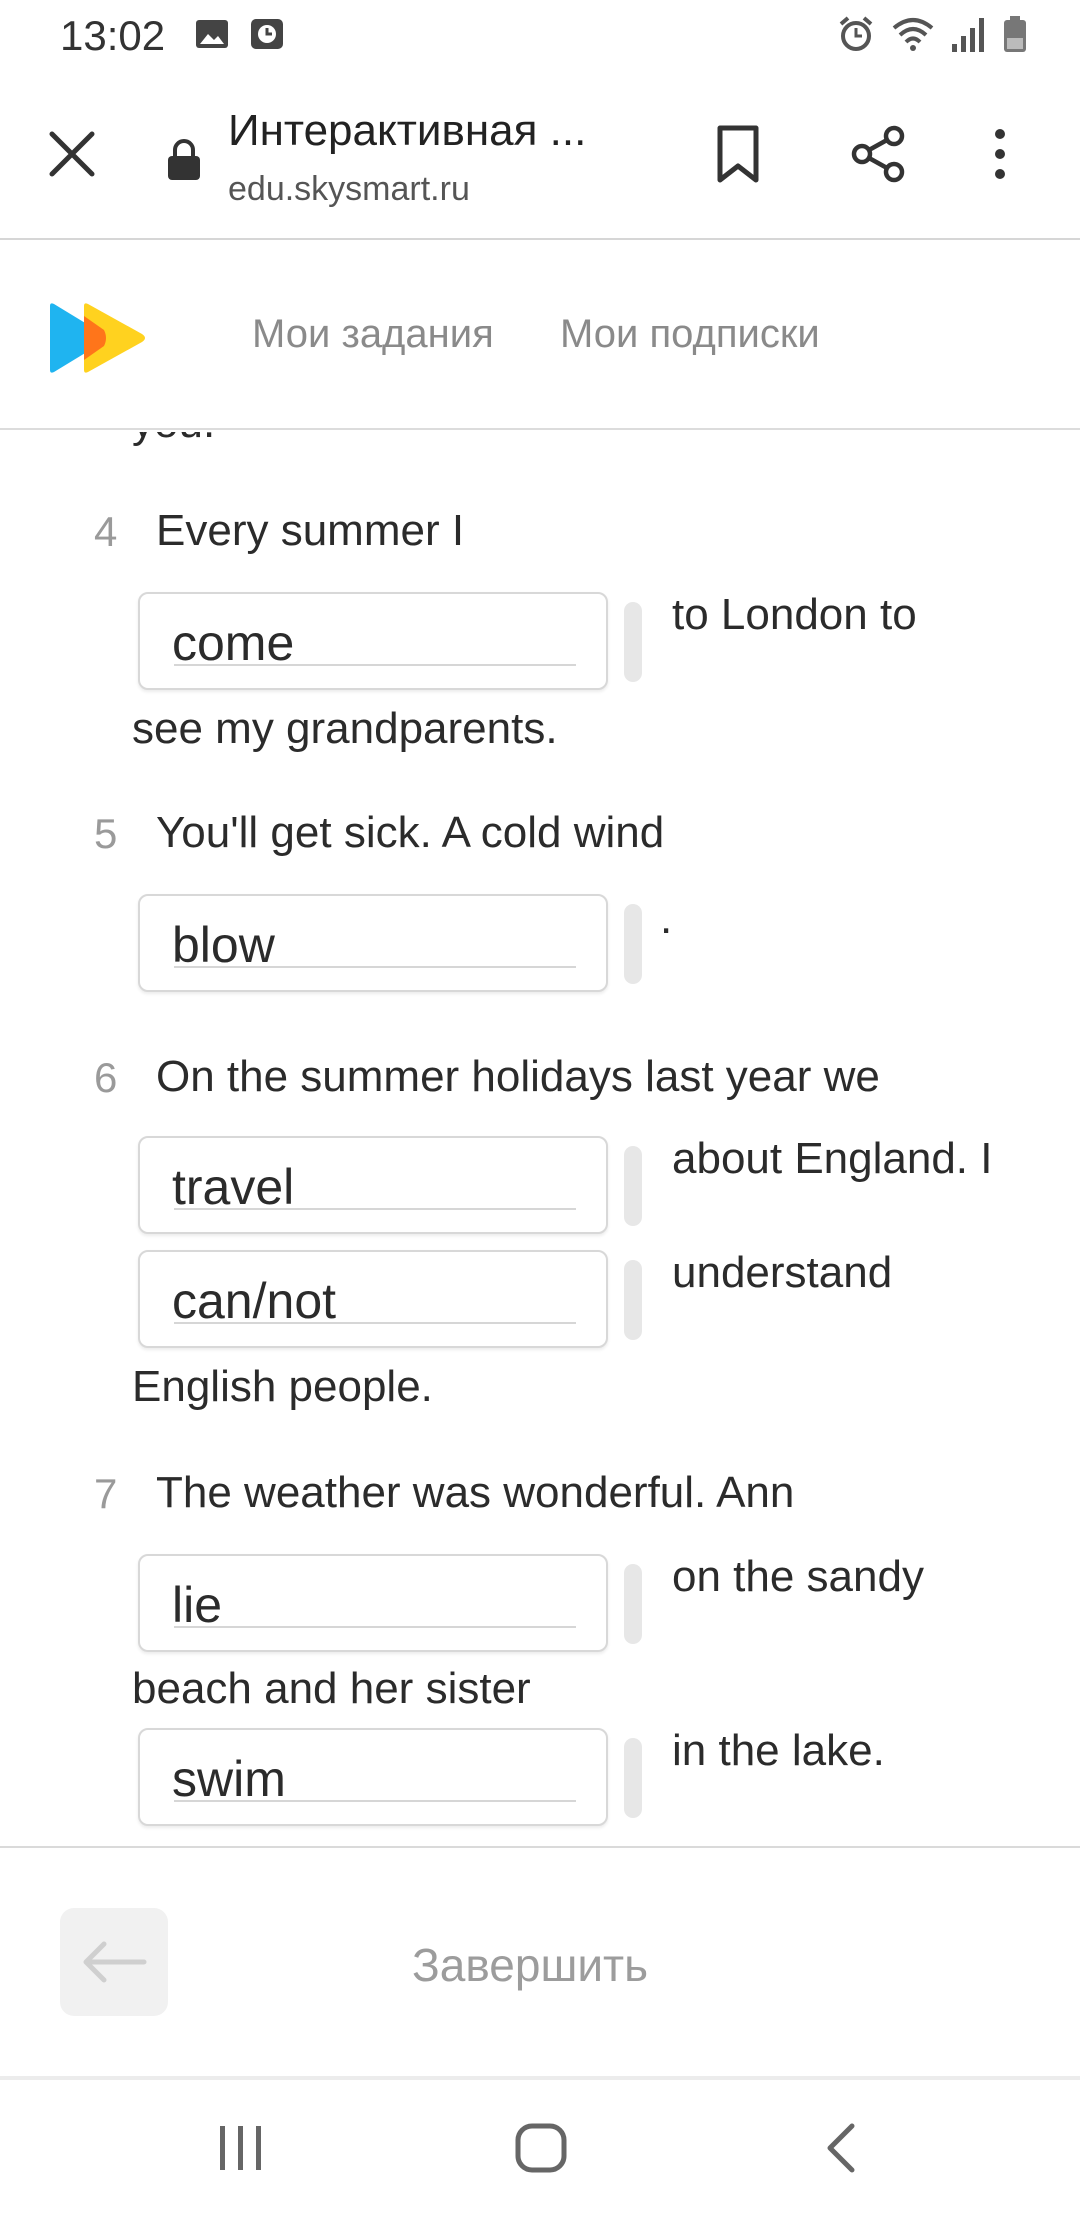 This screenshot has width=1080, height=2220. I want to click on answer-input: come, so click(373, 641).